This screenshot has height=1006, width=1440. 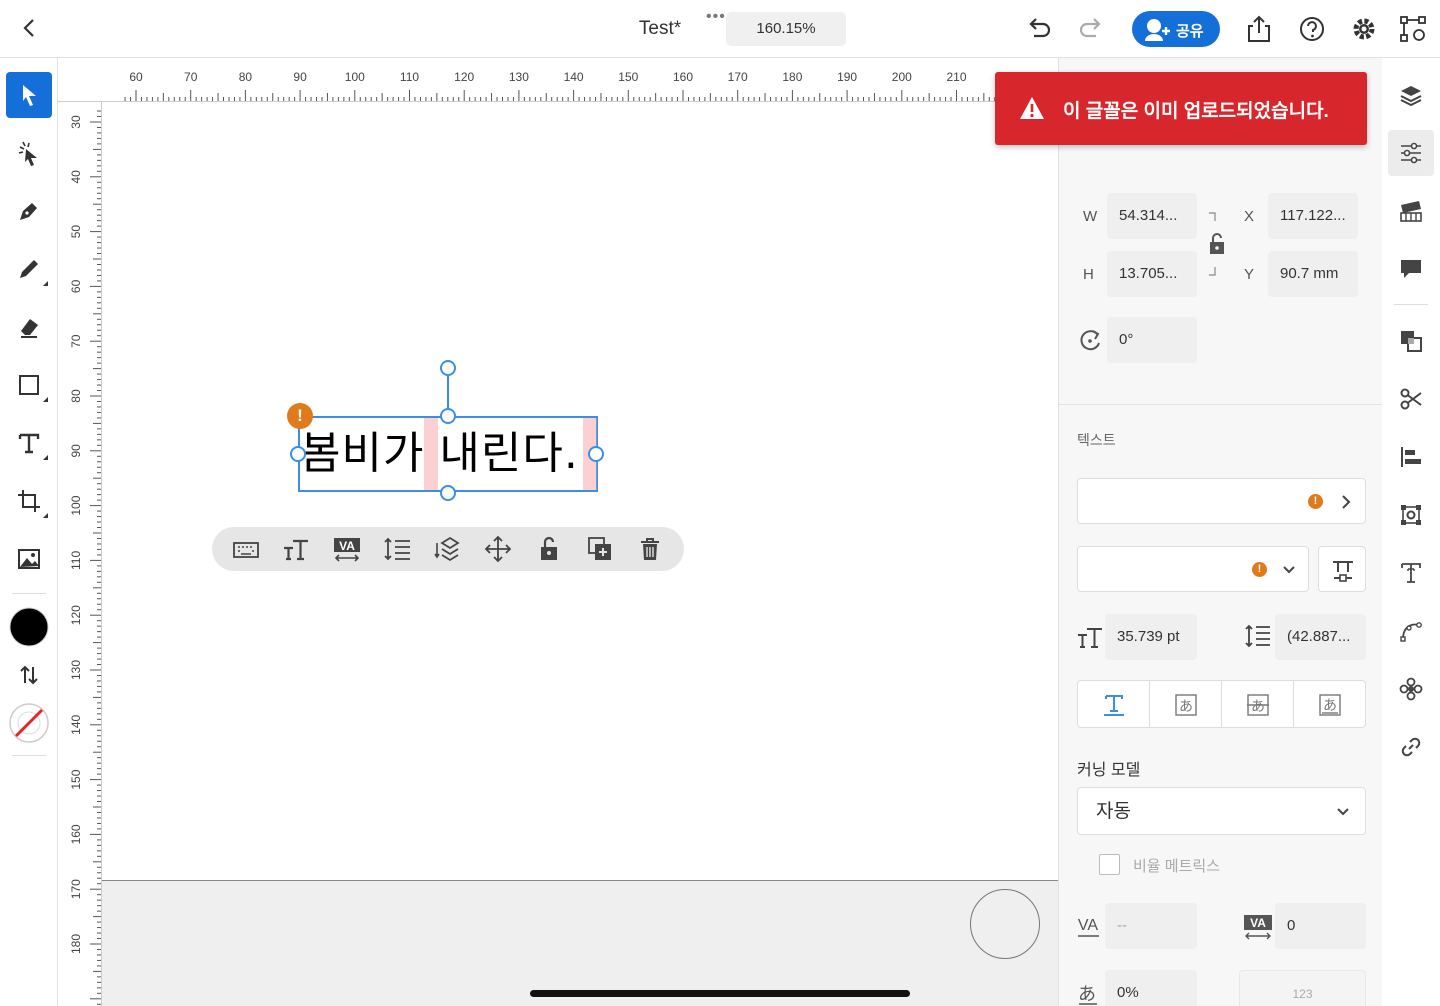 I want to click on sliders-icon, so click(x=1411, y=153).